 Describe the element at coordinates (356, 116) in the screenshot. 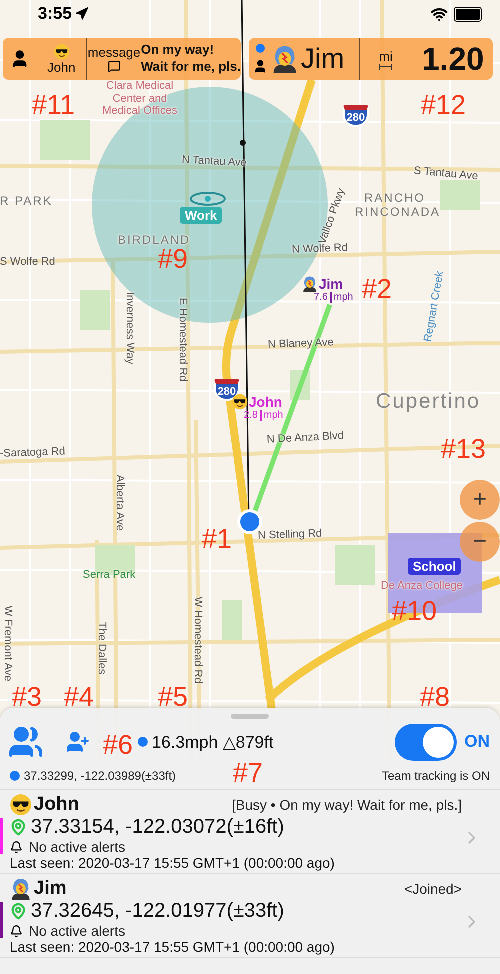

I see `highway-shield: 280` at that location.